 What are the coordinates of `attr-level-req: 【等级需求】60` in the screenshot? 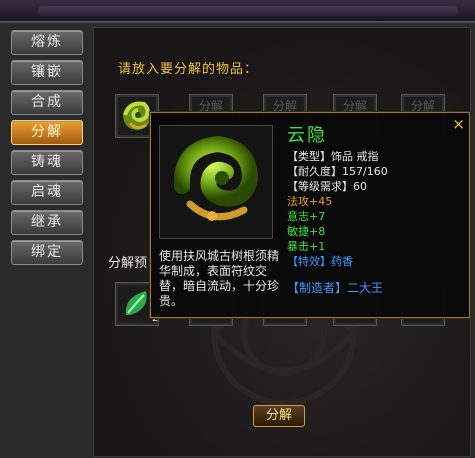 It's located at (327, 186).